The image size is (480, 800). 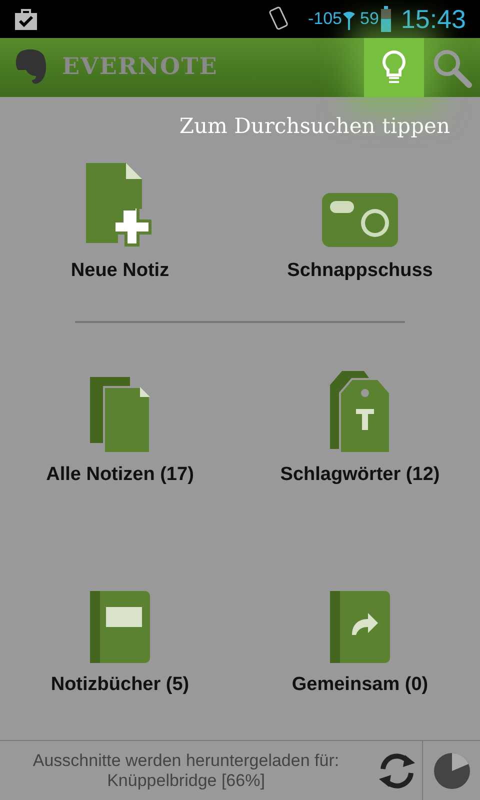 What do you see at coordinates (120, 414) in the screenshot?
I see `documents-icon` at bounding box center [120, 414].